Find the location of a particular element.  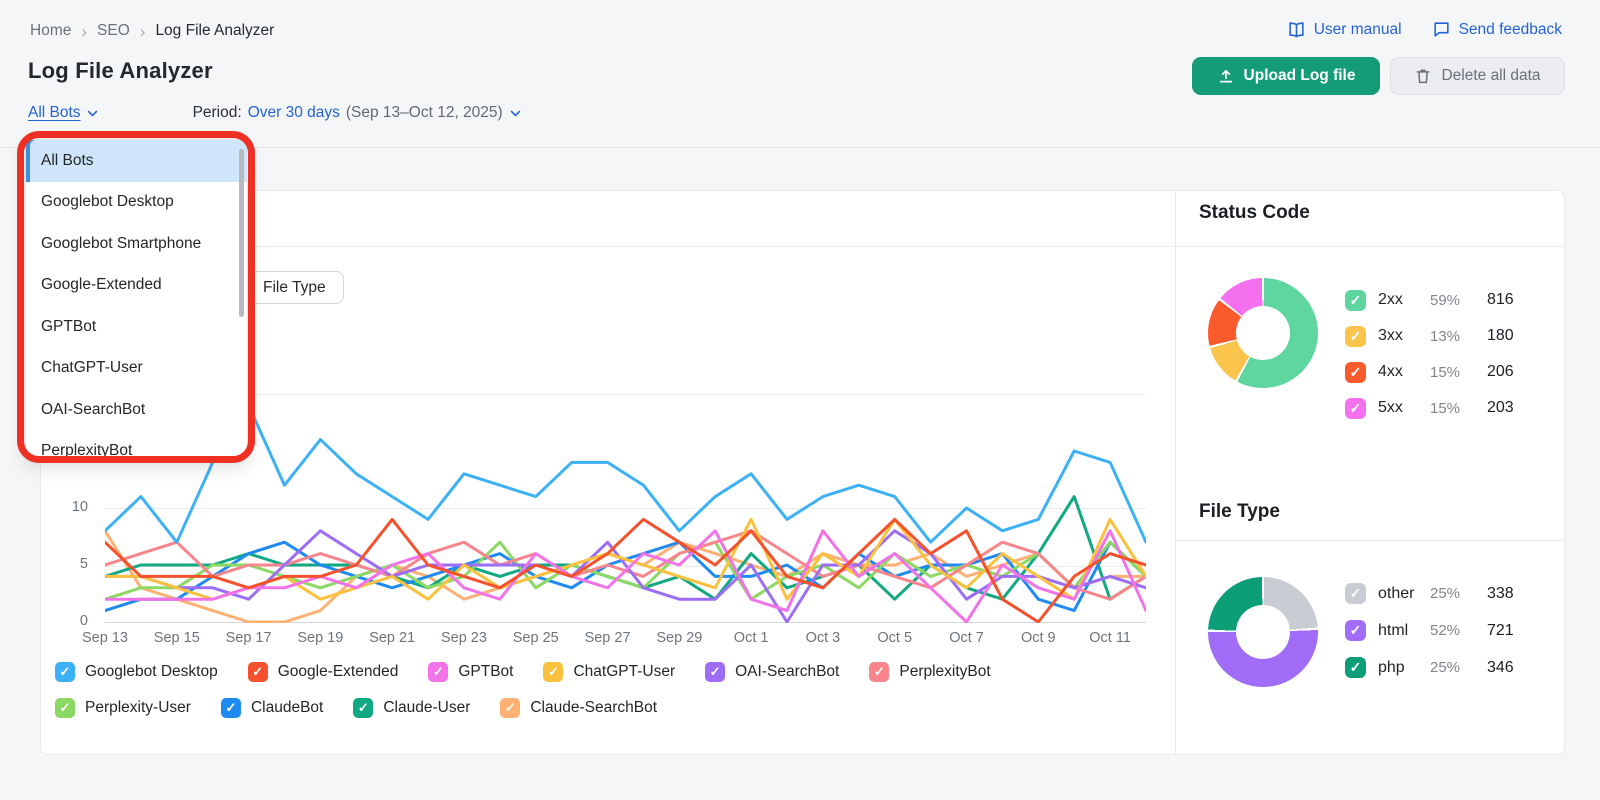

user-manual-link: User manual is located at coordinates (1344, 29).